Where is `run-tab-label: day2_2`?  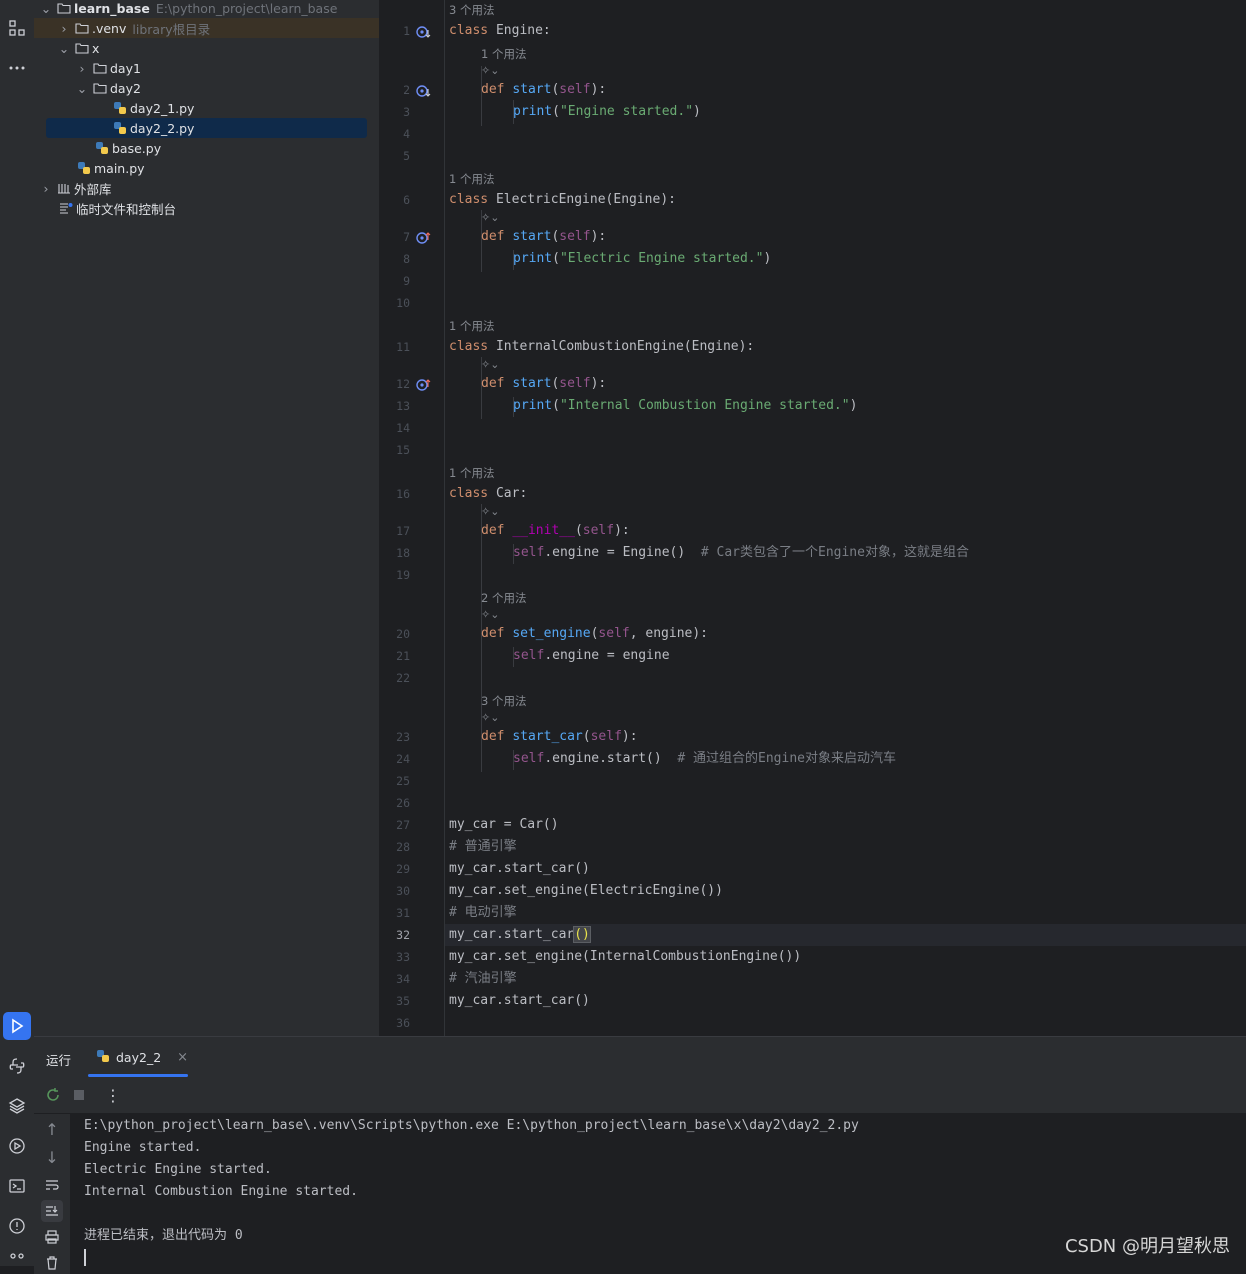
run-tab-label: day2_2 is located at coordinates (139, 1057).